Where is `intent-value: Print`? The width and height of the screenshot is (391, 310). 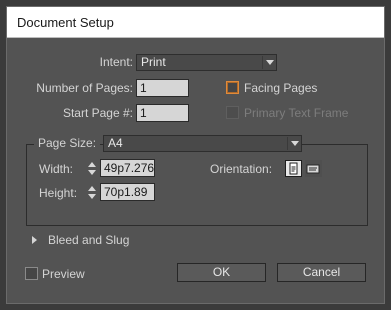 intent-value: Print is located at coordinates (153, 62).